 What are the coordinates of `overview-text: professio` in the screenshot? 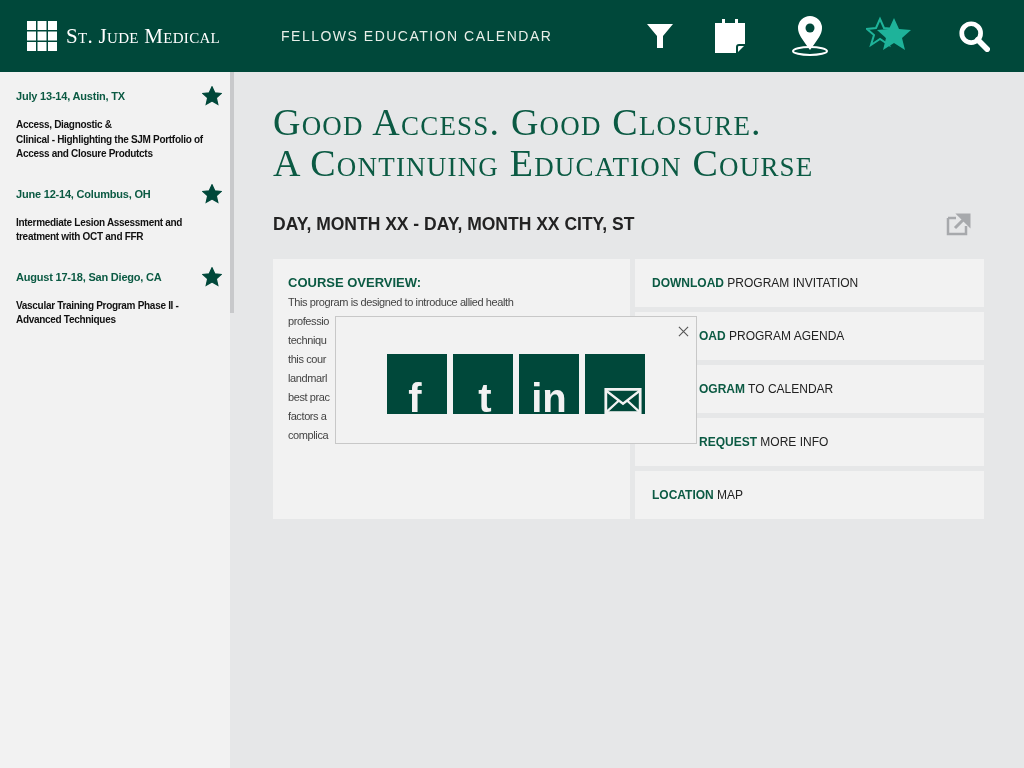 It's located at (309, 321).